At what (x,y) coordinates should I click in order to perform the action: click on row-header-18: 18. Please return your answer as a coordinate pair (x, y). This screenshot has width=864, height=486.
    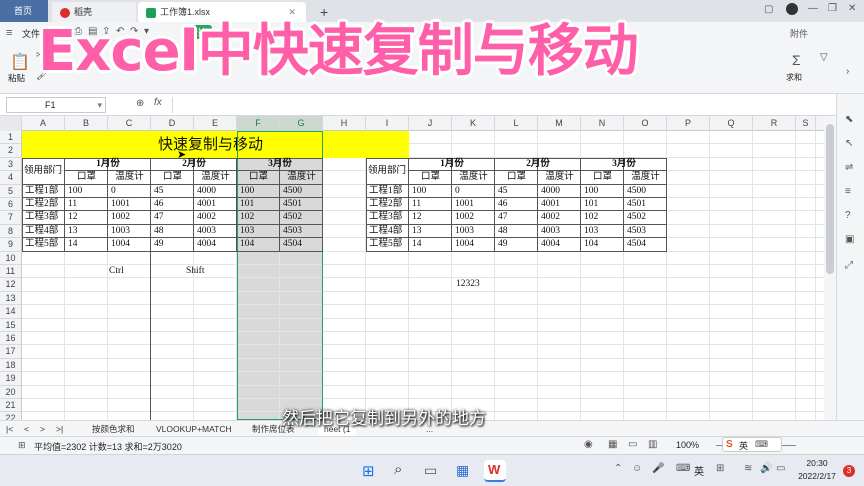
    Looking at the image, I should click on (11, 365).